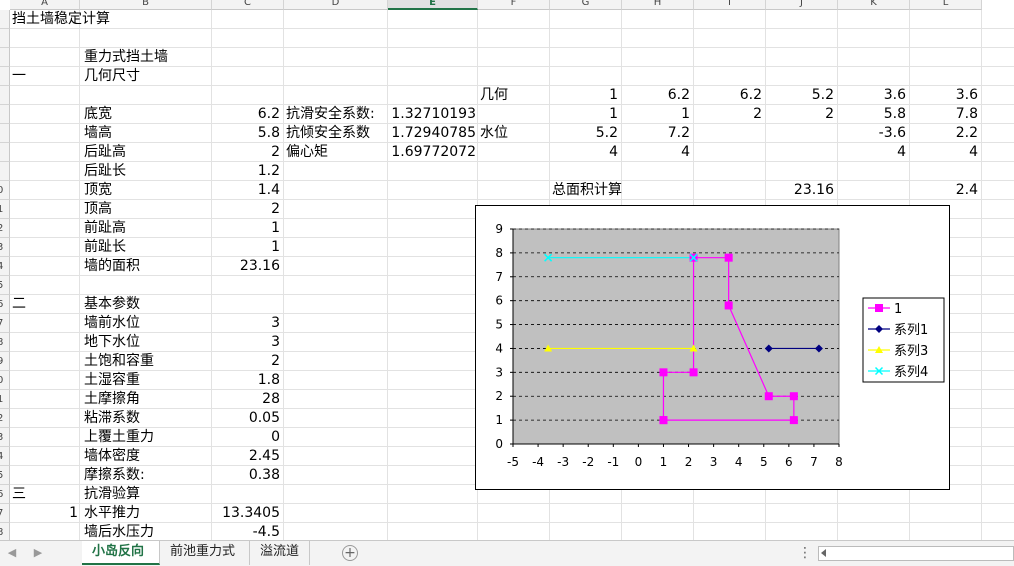  What do you see at coordinates (350, 553) in the screenshot?
I see `add-sheet-icon: +` at bounding box center [350, 553].